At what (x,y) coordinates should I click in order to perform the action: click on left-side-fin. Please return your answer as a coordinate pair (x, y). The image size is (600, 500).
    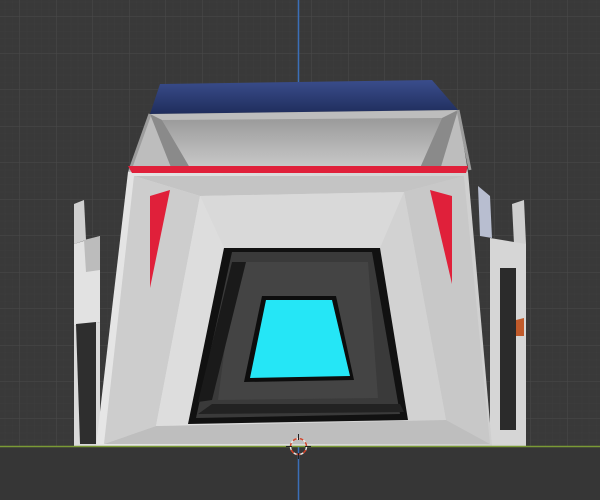
    Looking at the image, I should click on (80, 222).